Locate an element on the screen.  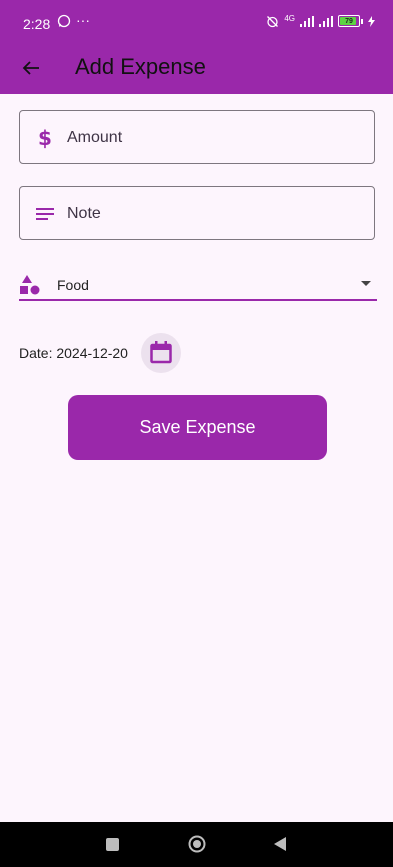
whatsapp-icon is located at coordinates (64, 21).